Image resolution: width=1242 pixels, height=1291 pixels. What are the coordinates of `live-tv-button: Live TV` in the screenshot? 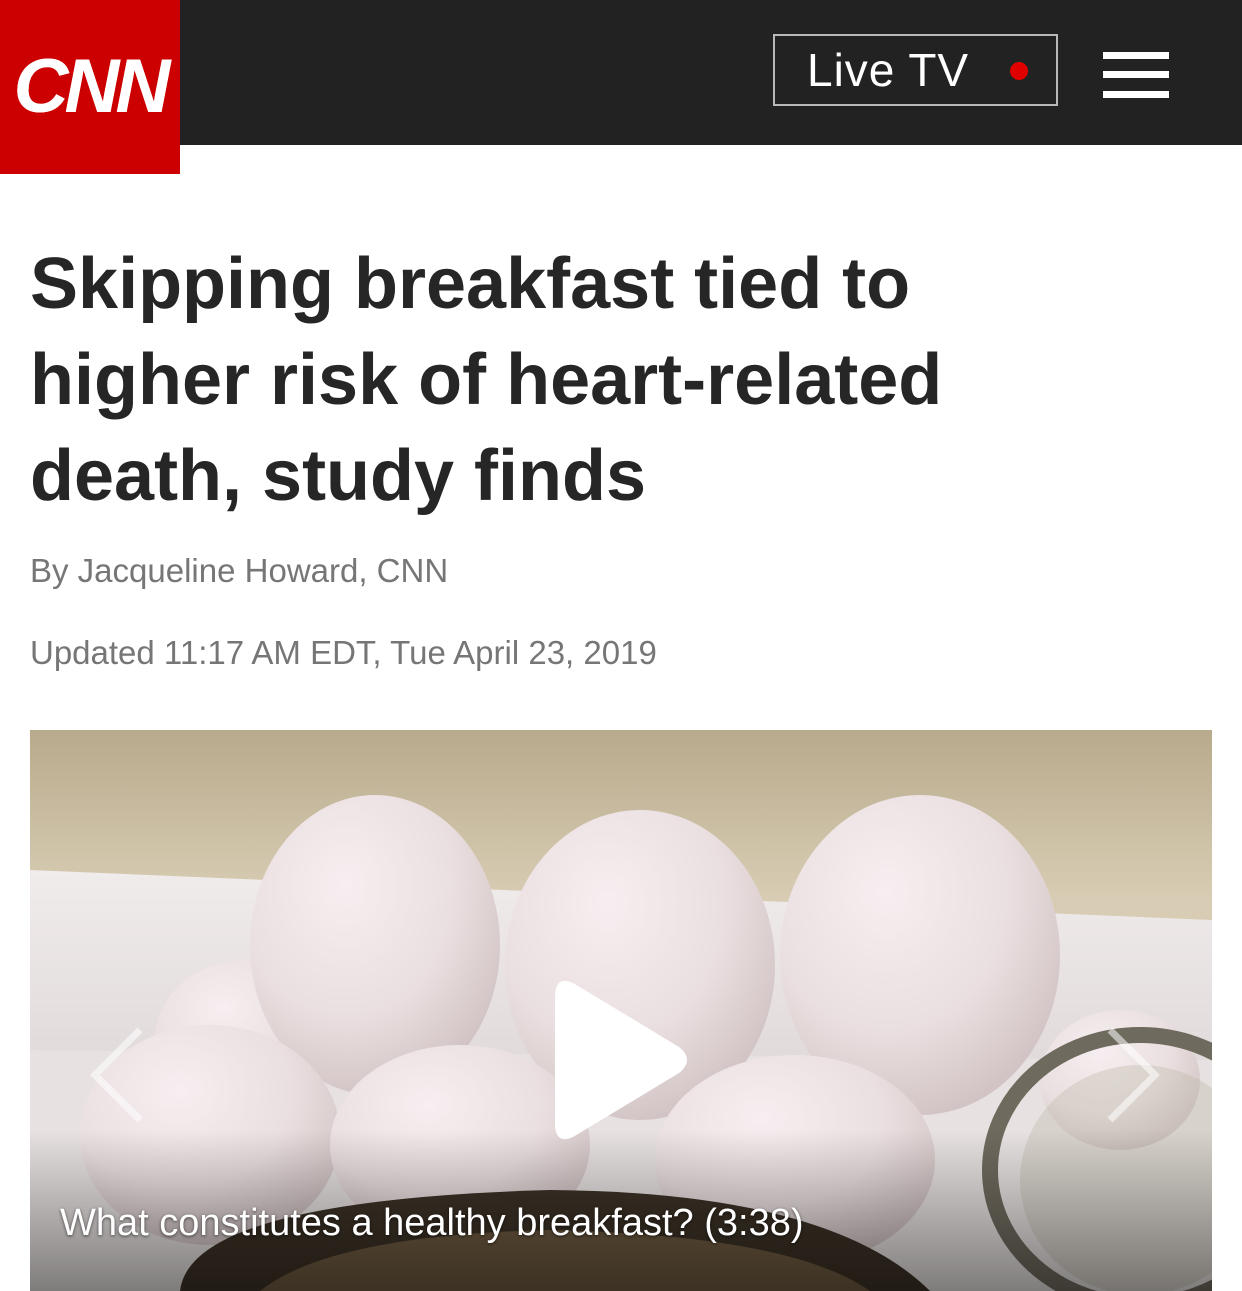 It's located at (915, 70).